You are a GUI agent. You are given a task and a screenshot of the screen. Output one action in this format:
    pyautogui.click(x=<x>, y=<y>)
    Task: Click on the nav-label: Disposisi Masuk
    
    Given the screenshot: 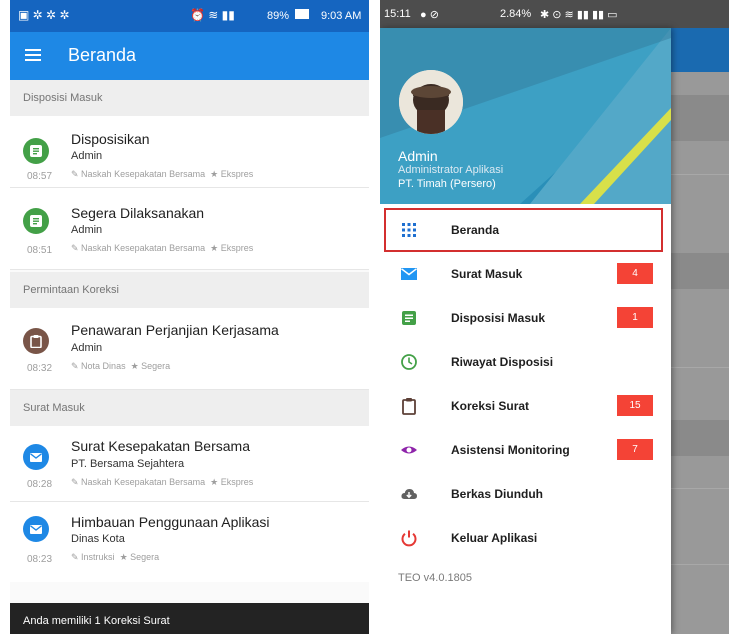 What is the action you would take?
    pyautogui.click(x=498, y=318)
    